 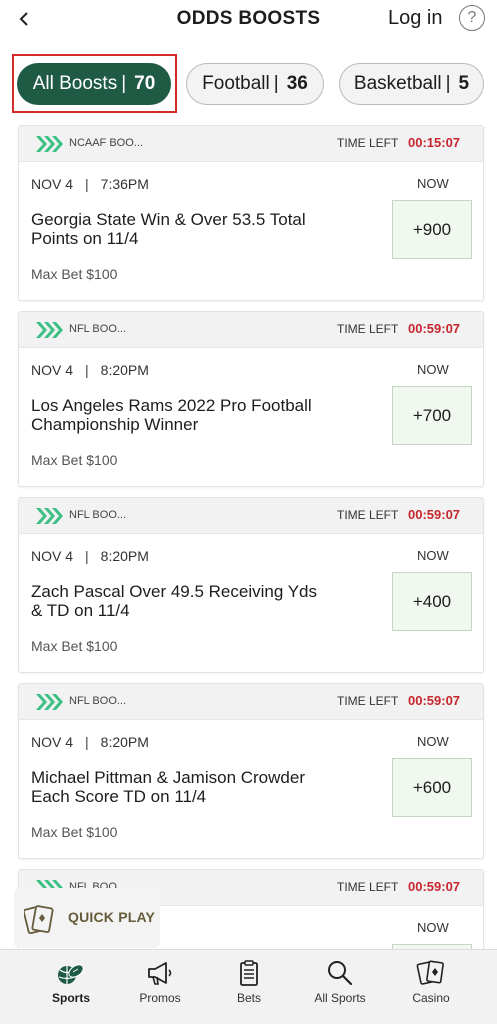 What do you see at coordinates (472, 18) in the screenshot?
I see `help-icon: ?` at bounding box center [472, 18].